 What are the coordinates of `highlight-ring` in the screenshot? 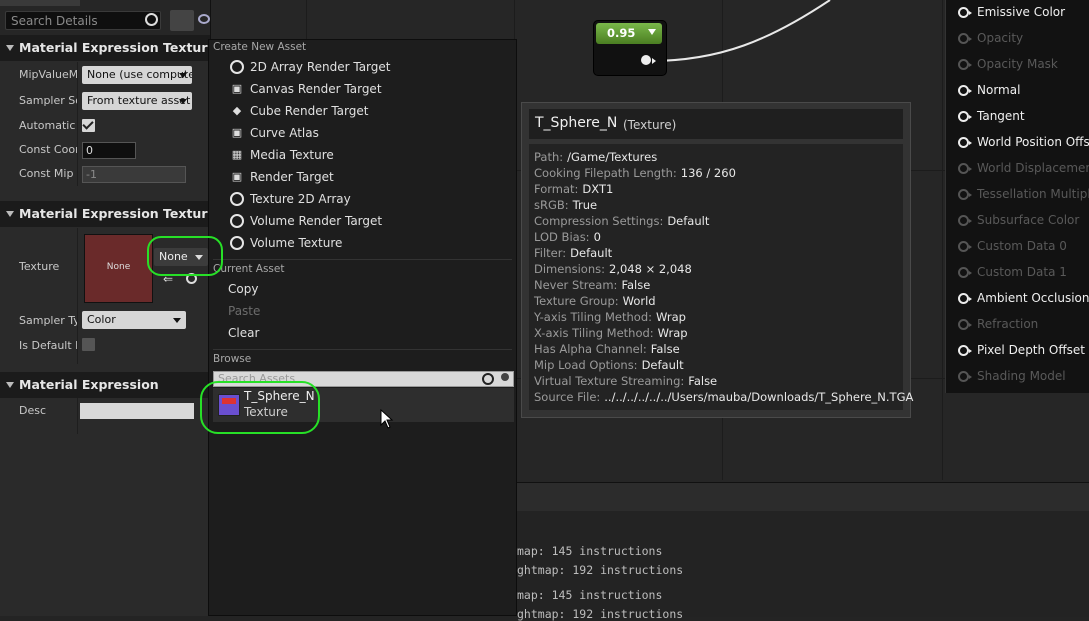 It's located at (260, 407).